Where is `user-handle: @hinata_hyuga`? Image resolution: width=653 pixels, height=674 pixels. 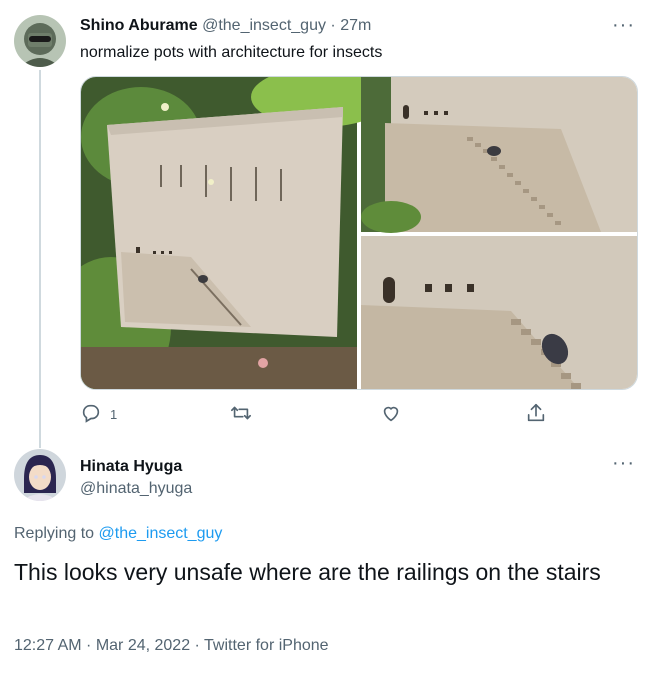 user-handle: @hinata_hyuga is located at coordinates (136, 489).